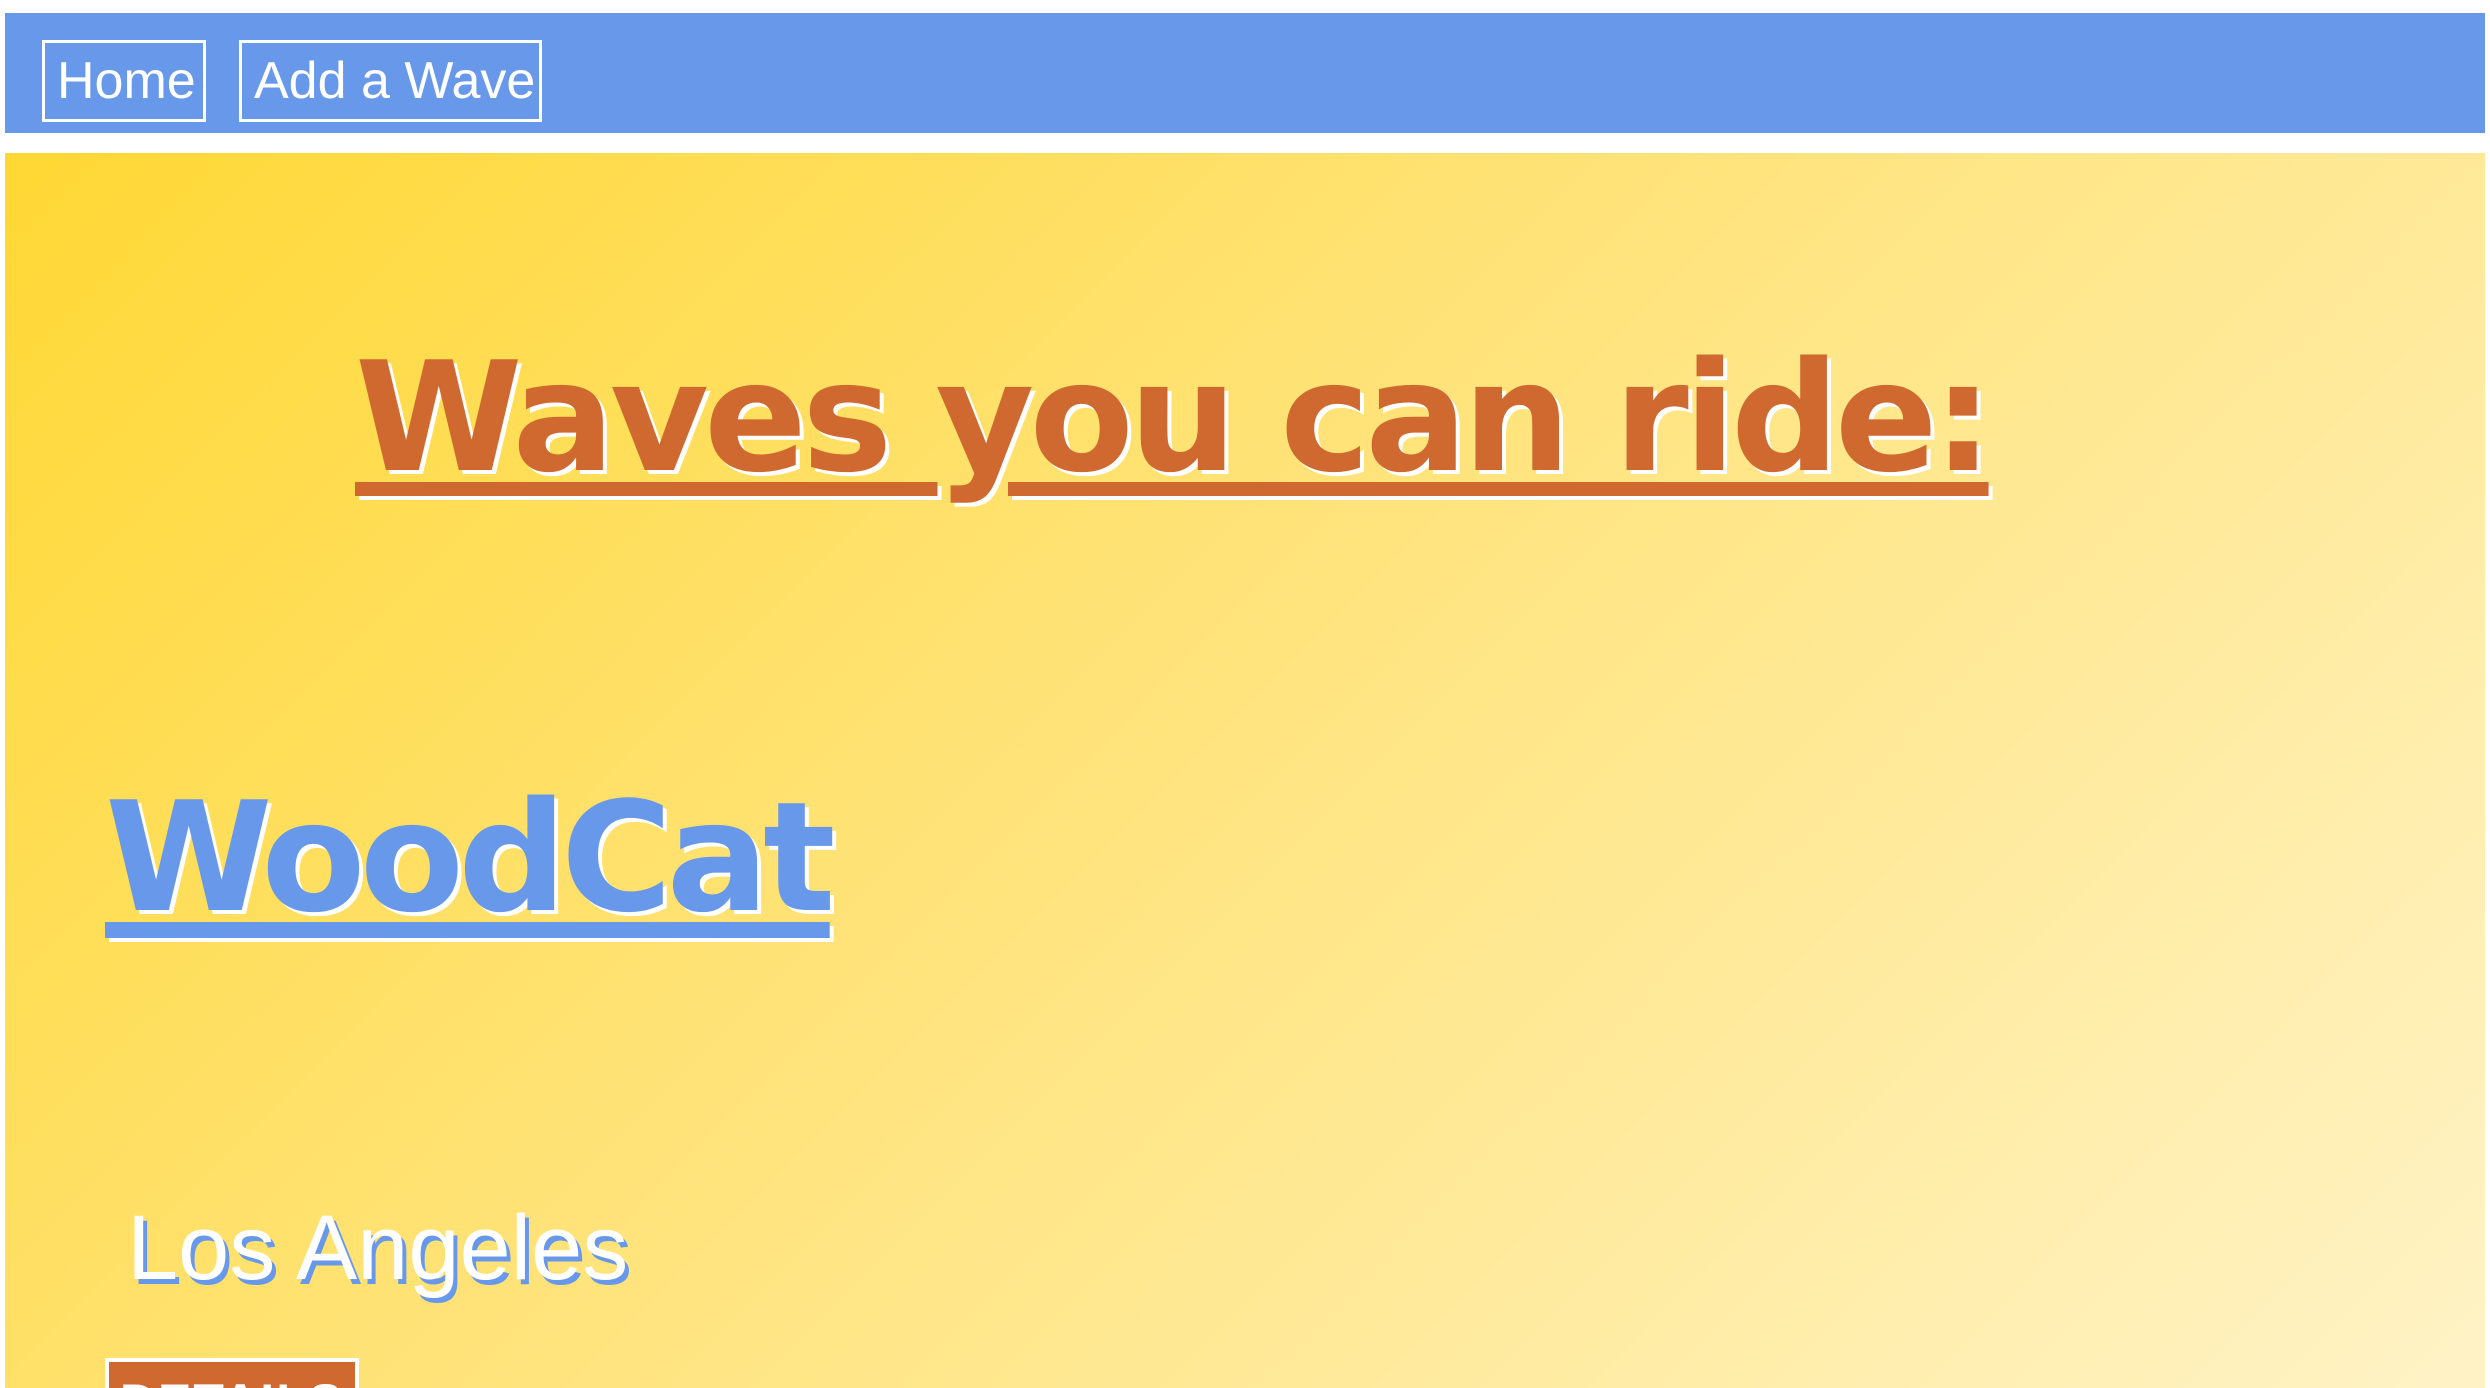 Image resolution: width=2490 pixels, height=1388 pixels. What do you see at coordinates (378, 1248) in the screenshot?
I see `wave-location: Los Angeles` at bounding box center [378, 1248].